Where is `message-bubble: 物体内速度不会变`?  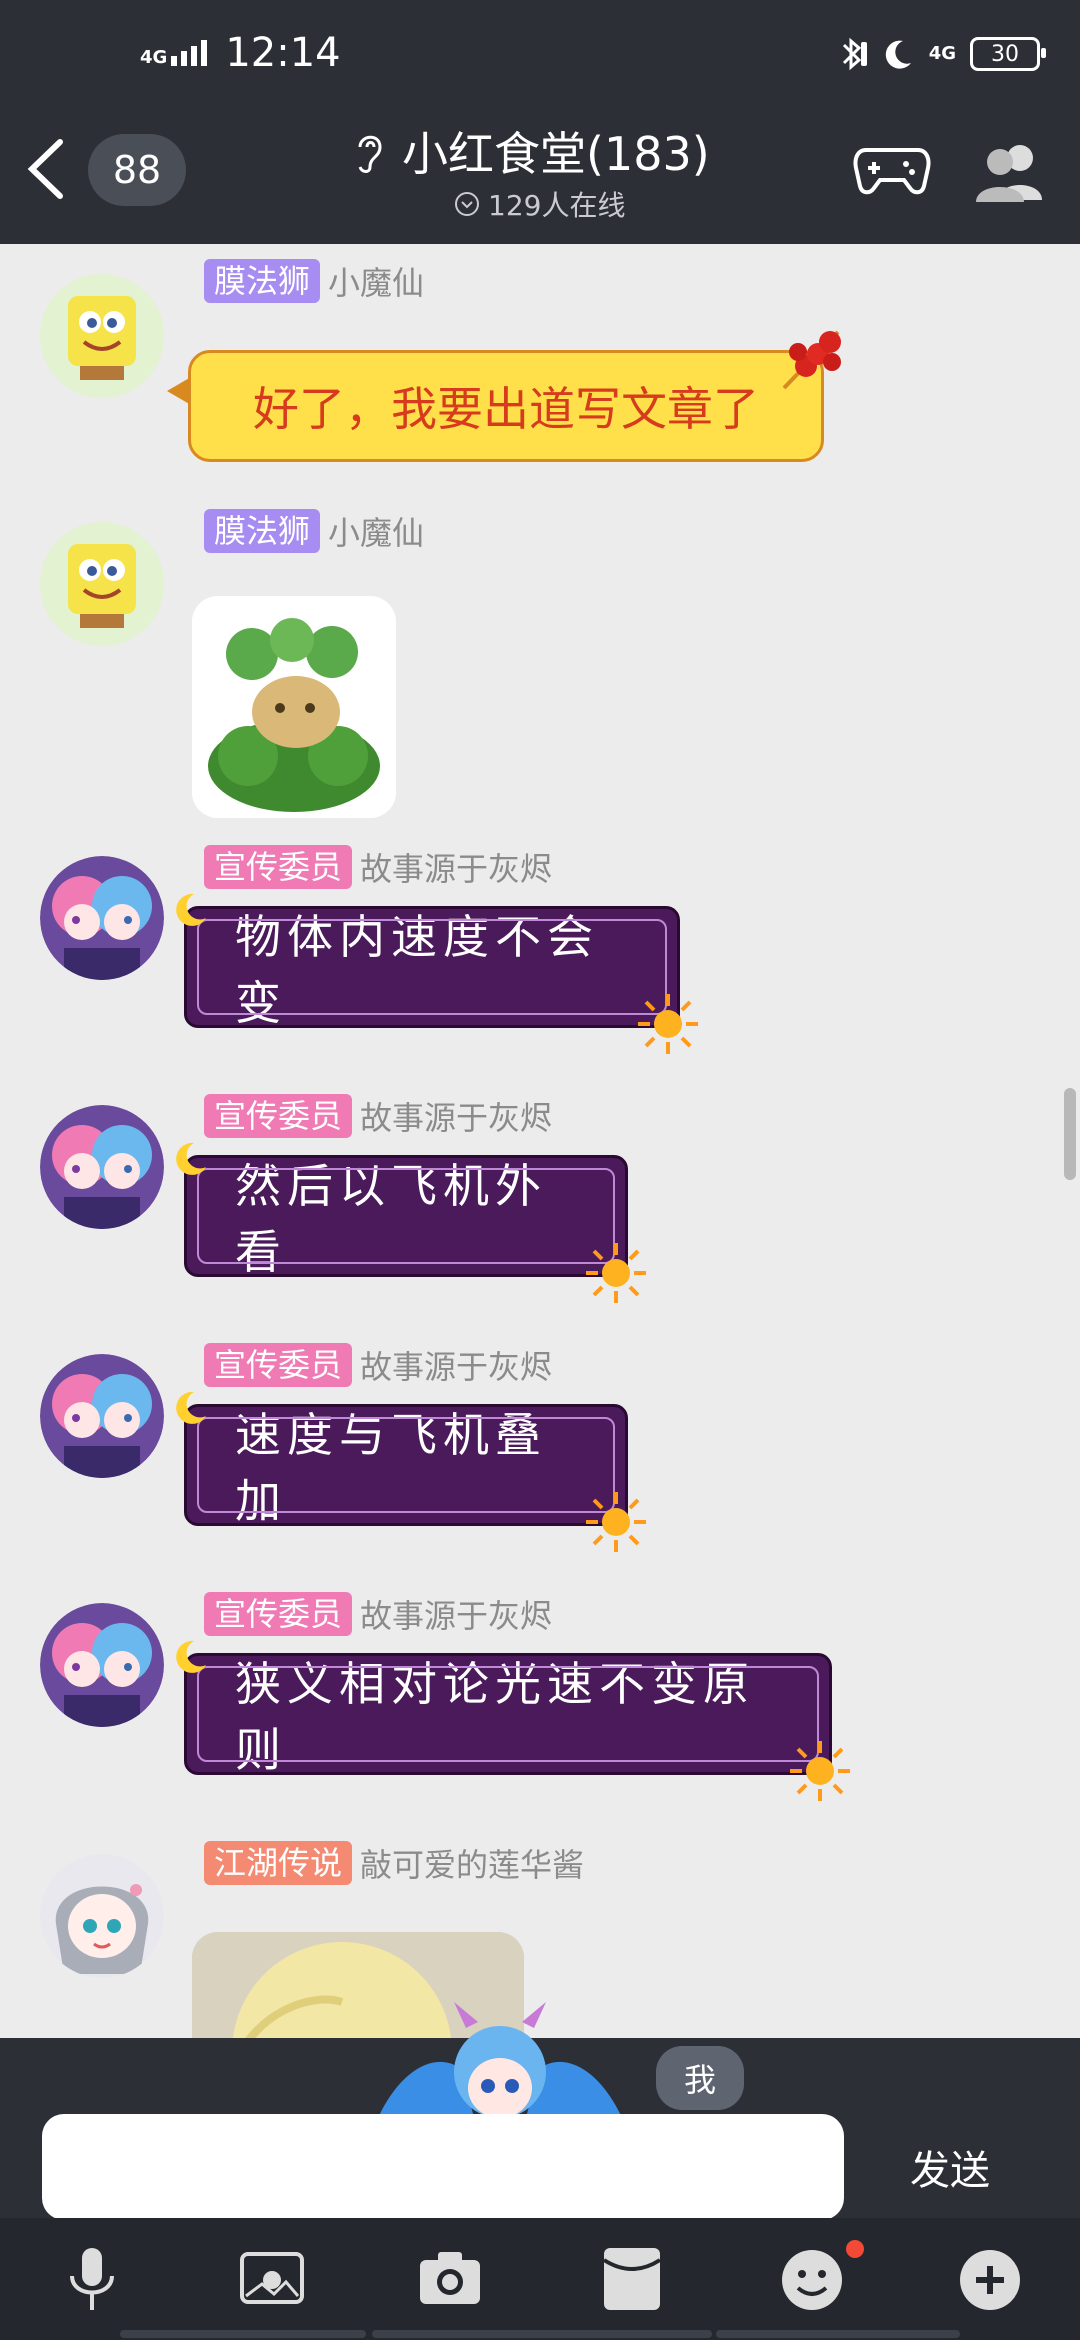
message-bubble: 物体内速度不会变 is located at coordinates (432, 968).